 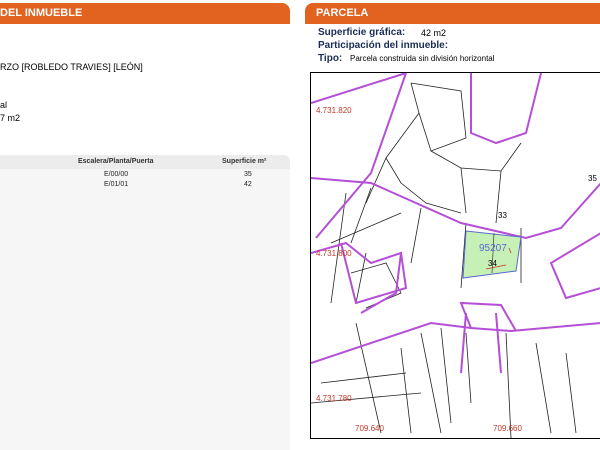 I want to click on table-row-2-area: 42, so click(x=248, y=184).